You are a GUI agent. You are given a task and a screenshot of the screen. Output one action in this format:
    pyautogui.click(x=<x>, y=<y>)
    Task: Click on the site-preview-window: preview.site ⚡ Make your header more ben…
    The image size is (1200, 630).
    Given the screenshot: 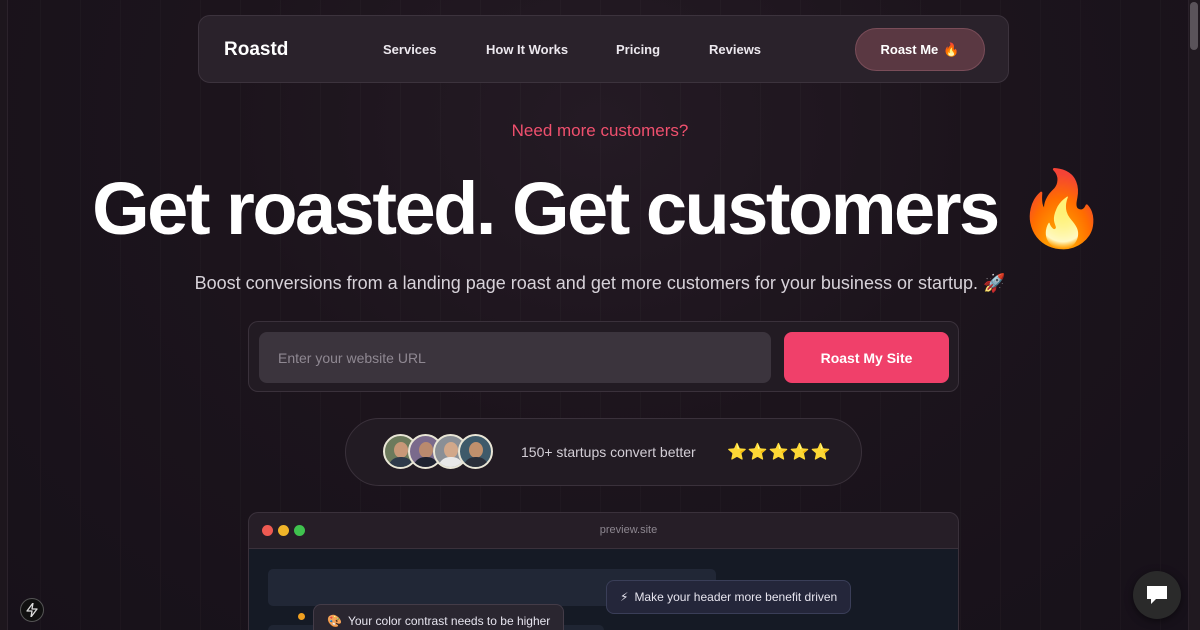 What is the action you would take?
    pyautogui.click(x=603, y=571)
    